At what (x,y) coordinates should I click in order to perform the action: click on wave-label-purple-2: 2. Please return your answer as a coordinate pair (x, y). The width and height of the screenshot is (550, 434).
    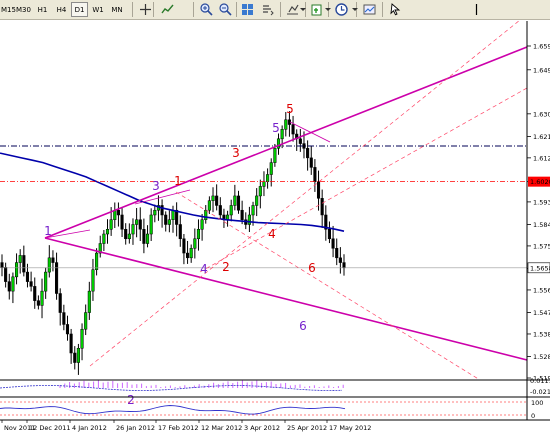
    Looking at the image, I should click on (131, 400).